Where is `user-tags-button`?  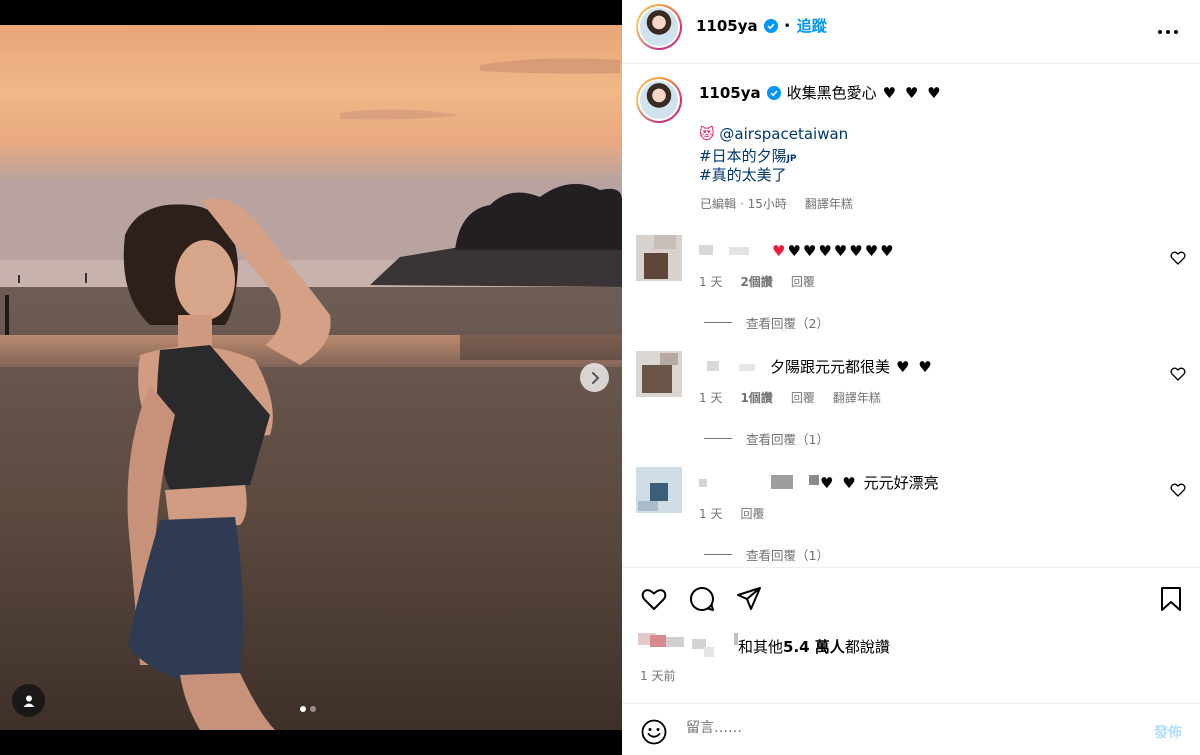 user-tags-button is located at coordinates (28, 700).